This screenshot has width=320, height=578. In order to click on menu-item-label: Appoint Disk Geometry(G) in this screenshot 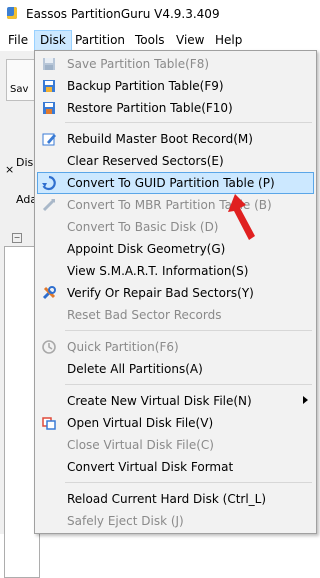, I will do `click(146, 249)`.